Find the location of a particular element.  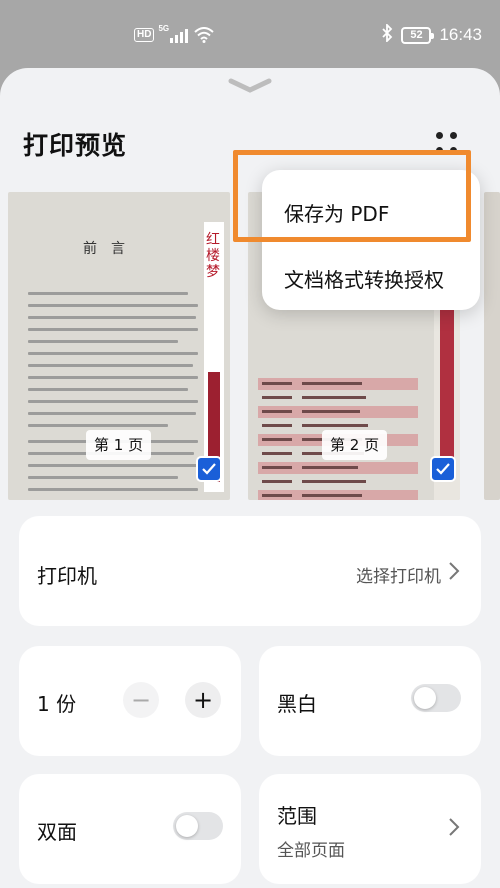

book-side-band: 红楼梦 is located at coordinates (214, 357).